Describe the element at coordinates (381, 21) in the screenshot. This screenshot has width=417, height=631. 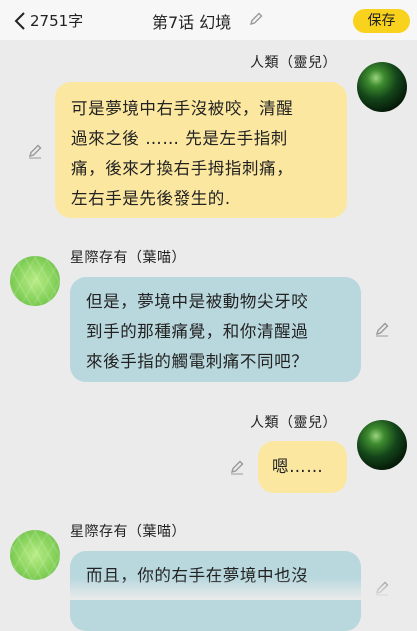
I see `save-button: 保存` at that location.